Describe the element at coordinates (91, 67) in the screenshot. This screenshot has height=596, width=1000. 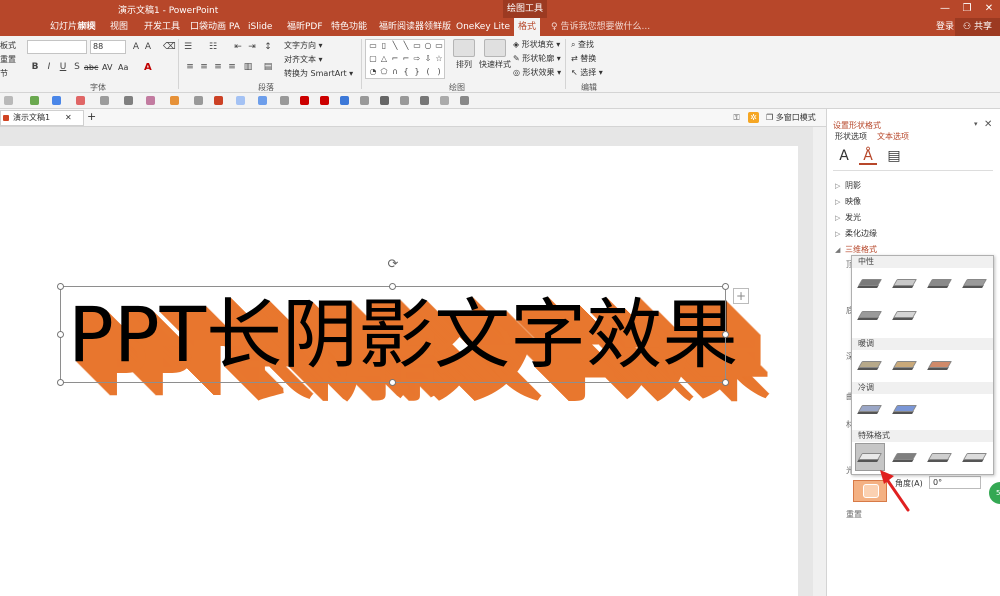
I see `strikethrough-button: abc` at that location.